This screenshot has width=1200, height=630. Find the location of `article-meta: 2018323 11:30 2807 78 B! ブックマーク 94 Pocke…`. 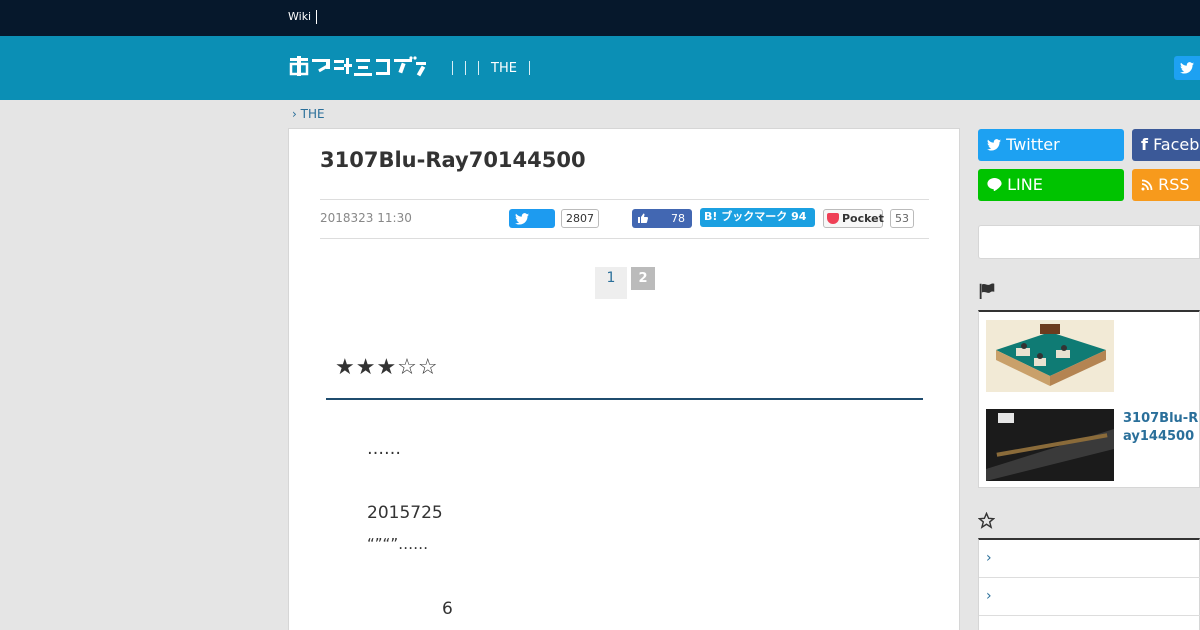

article-meta: 2018323 11:30 2807 78 B! ブックマーク 94 Pocke… is located at coordinates (624, 219).